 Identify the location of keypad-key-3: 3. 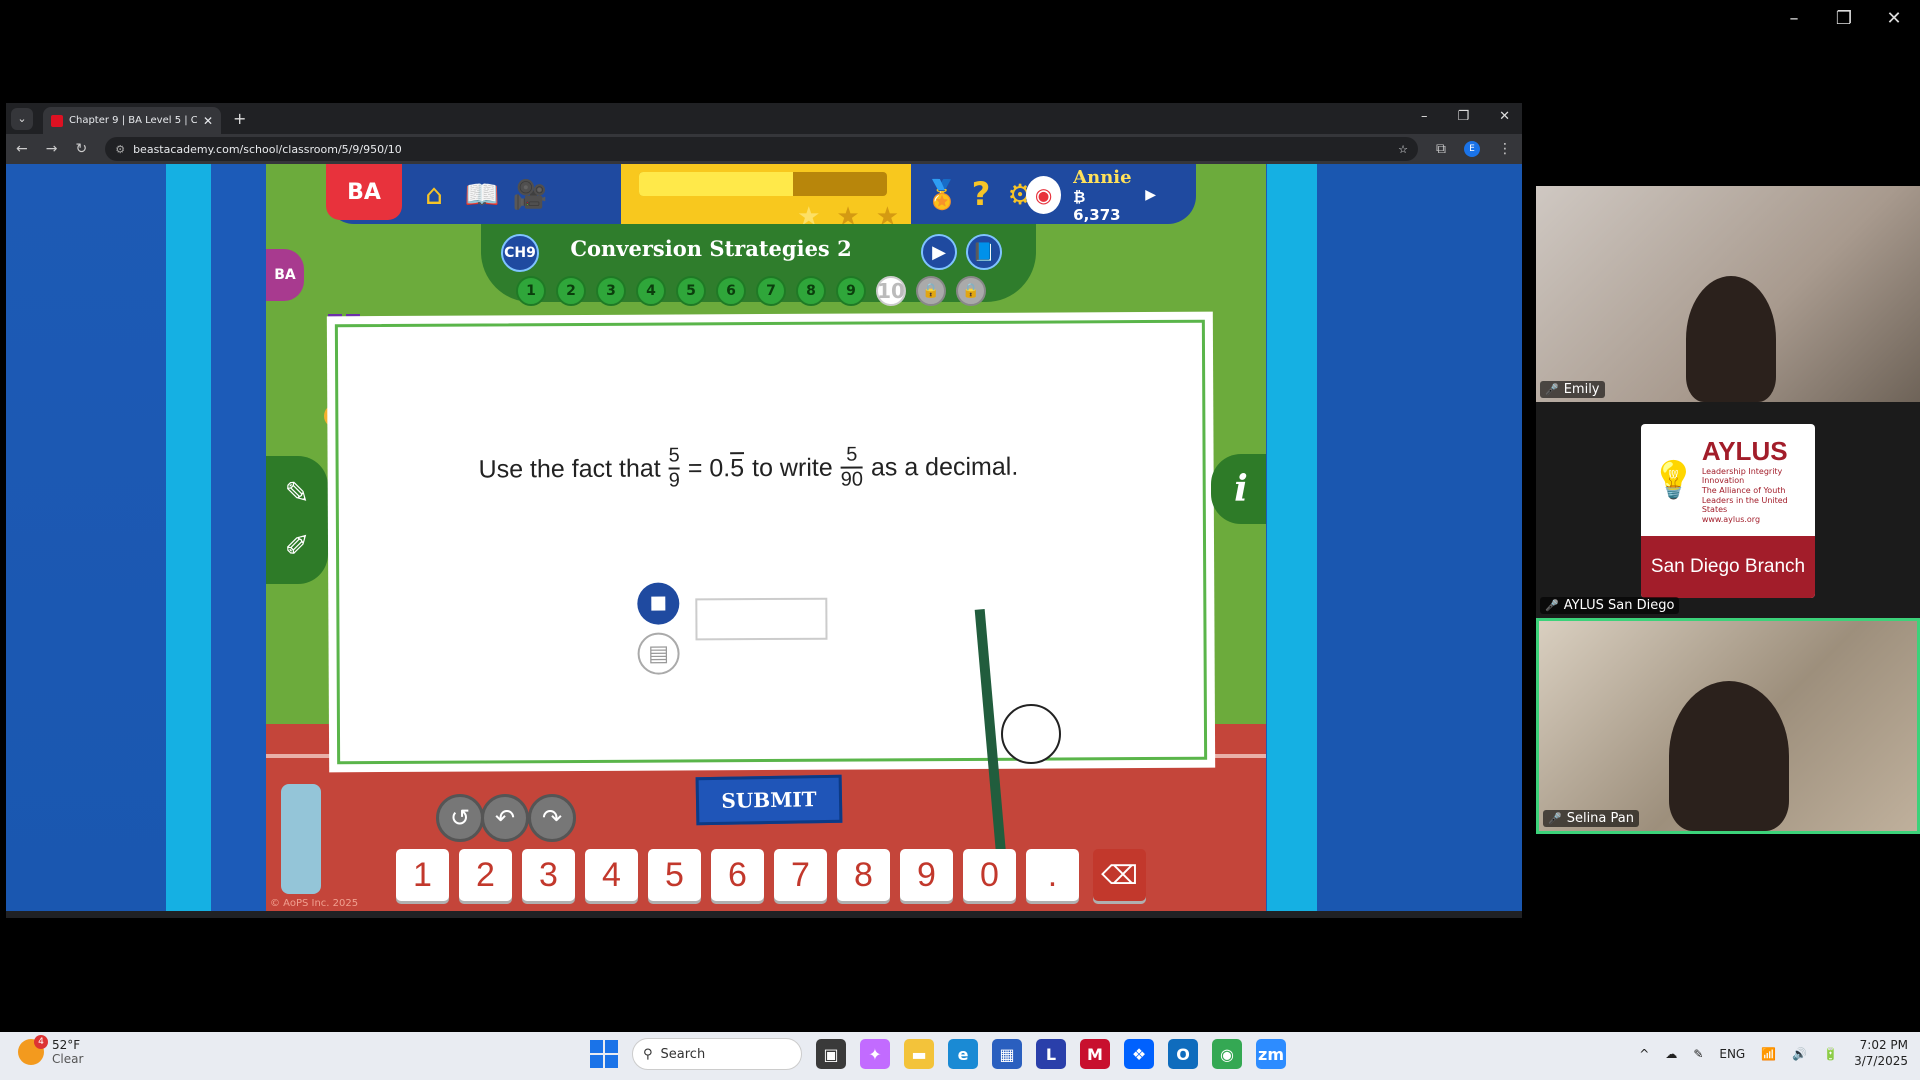
(548, 875).